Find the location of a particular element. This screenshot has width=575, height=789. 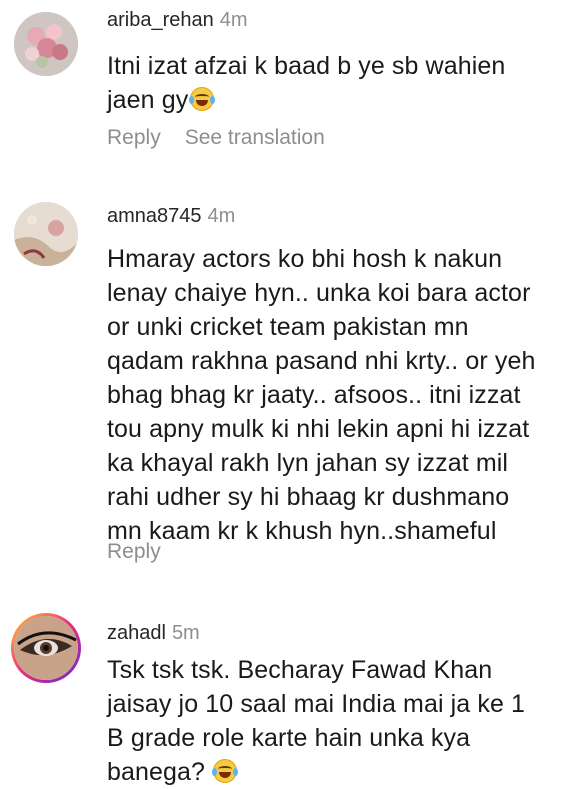

avatar-with-story-ring is located at coordinates (46, 648).